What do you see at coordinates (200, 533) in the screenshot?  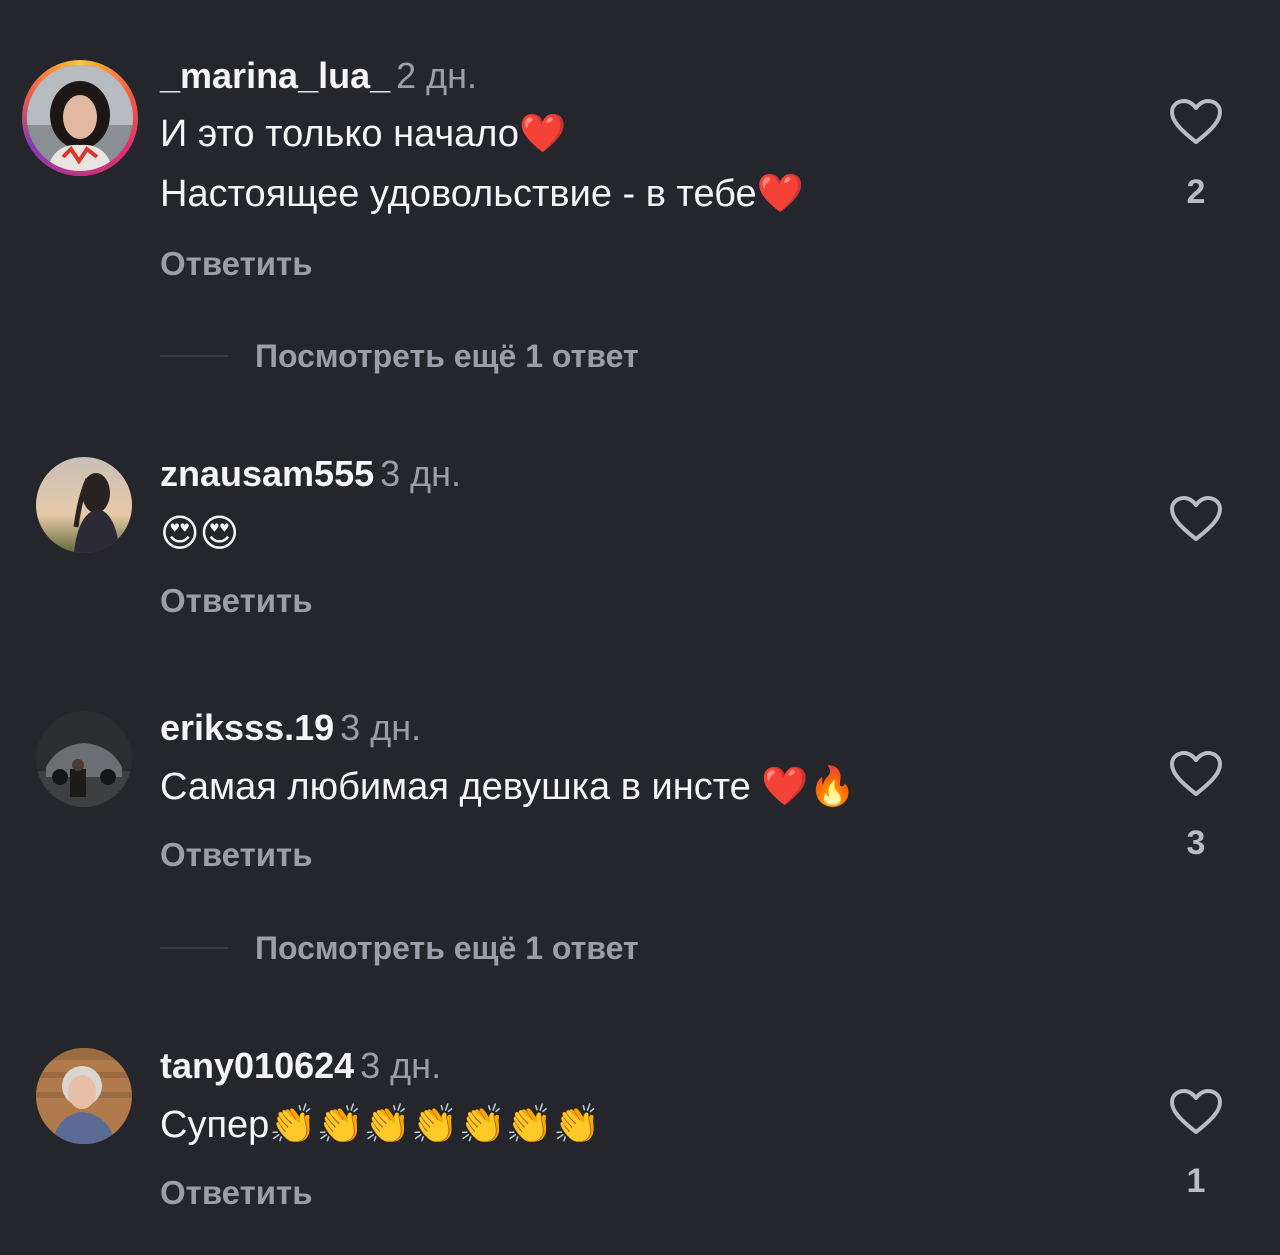 I see `comment-text: 😍😍` at bounding box center [200, 533].